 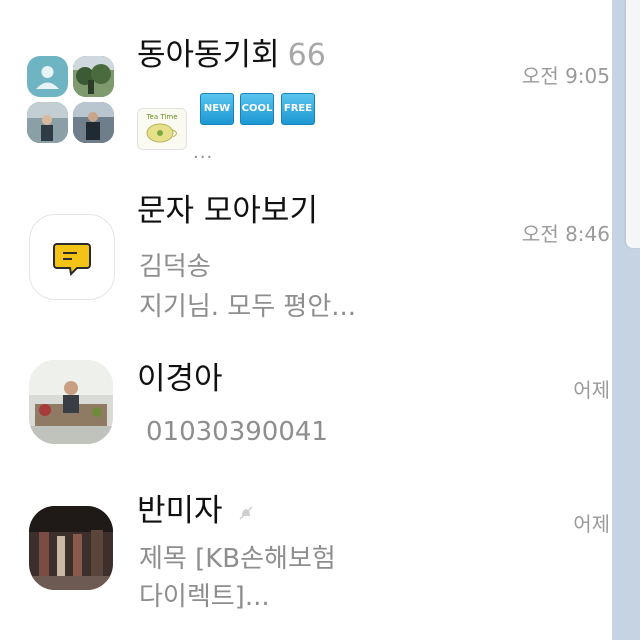 I want to click on chat-title: 동아동기회 66, so click(x=231, y=55).